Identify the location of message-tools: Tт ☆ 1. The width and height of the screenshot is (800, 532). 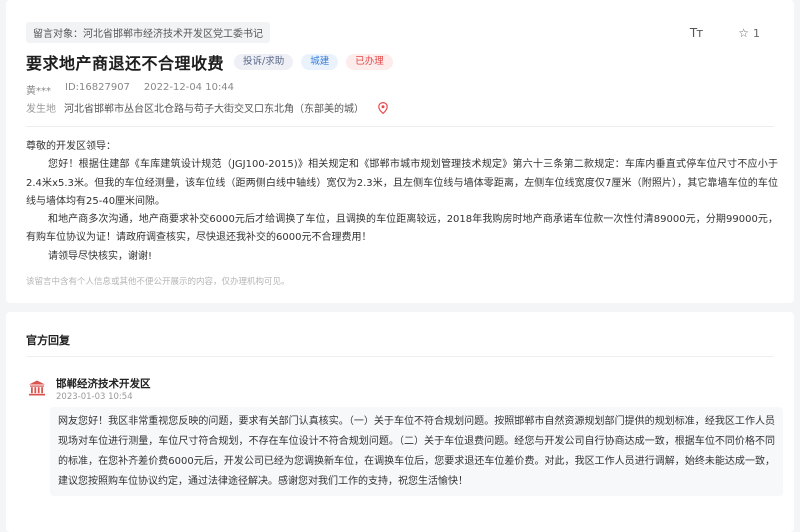
(725, 33).